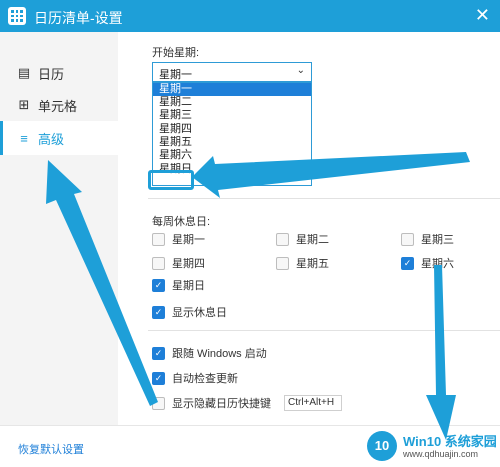 This screenshot has height=467, width=500. I want to click on checkbox-label: 星期日, so click(188, 286).